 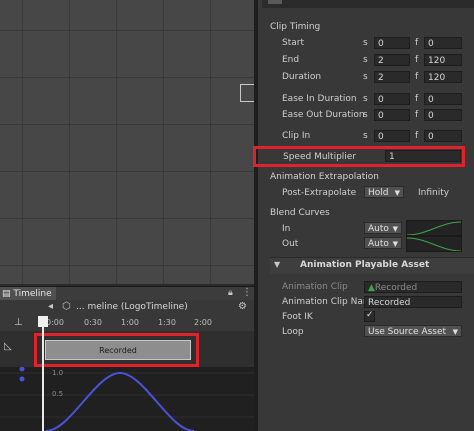 I want to click on chevron-left-icon: ◂, so click(x=50, y=306).